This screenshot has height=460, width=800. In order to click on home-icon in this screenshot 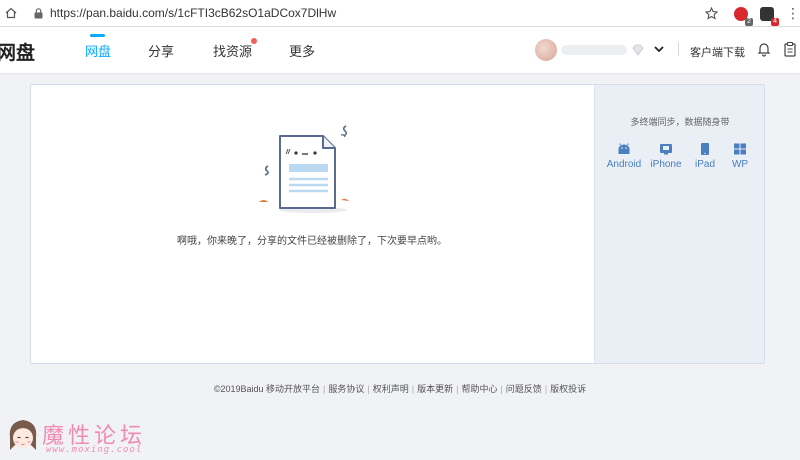, I will do `click(11, 13)`.